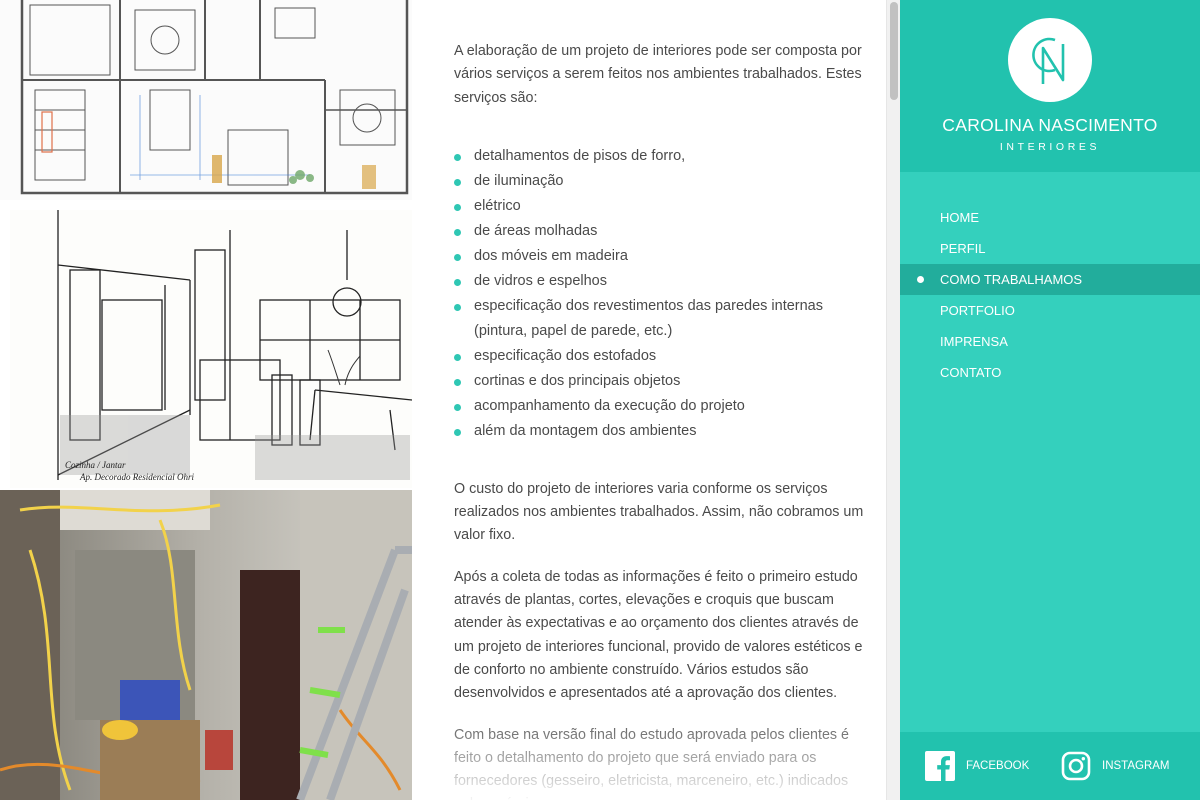 This screenshot has height=800, width=1200. What do you see at coordinates (206, 645) in the screenshot?
I see `construction-photo` at bounding box center [206, 645].